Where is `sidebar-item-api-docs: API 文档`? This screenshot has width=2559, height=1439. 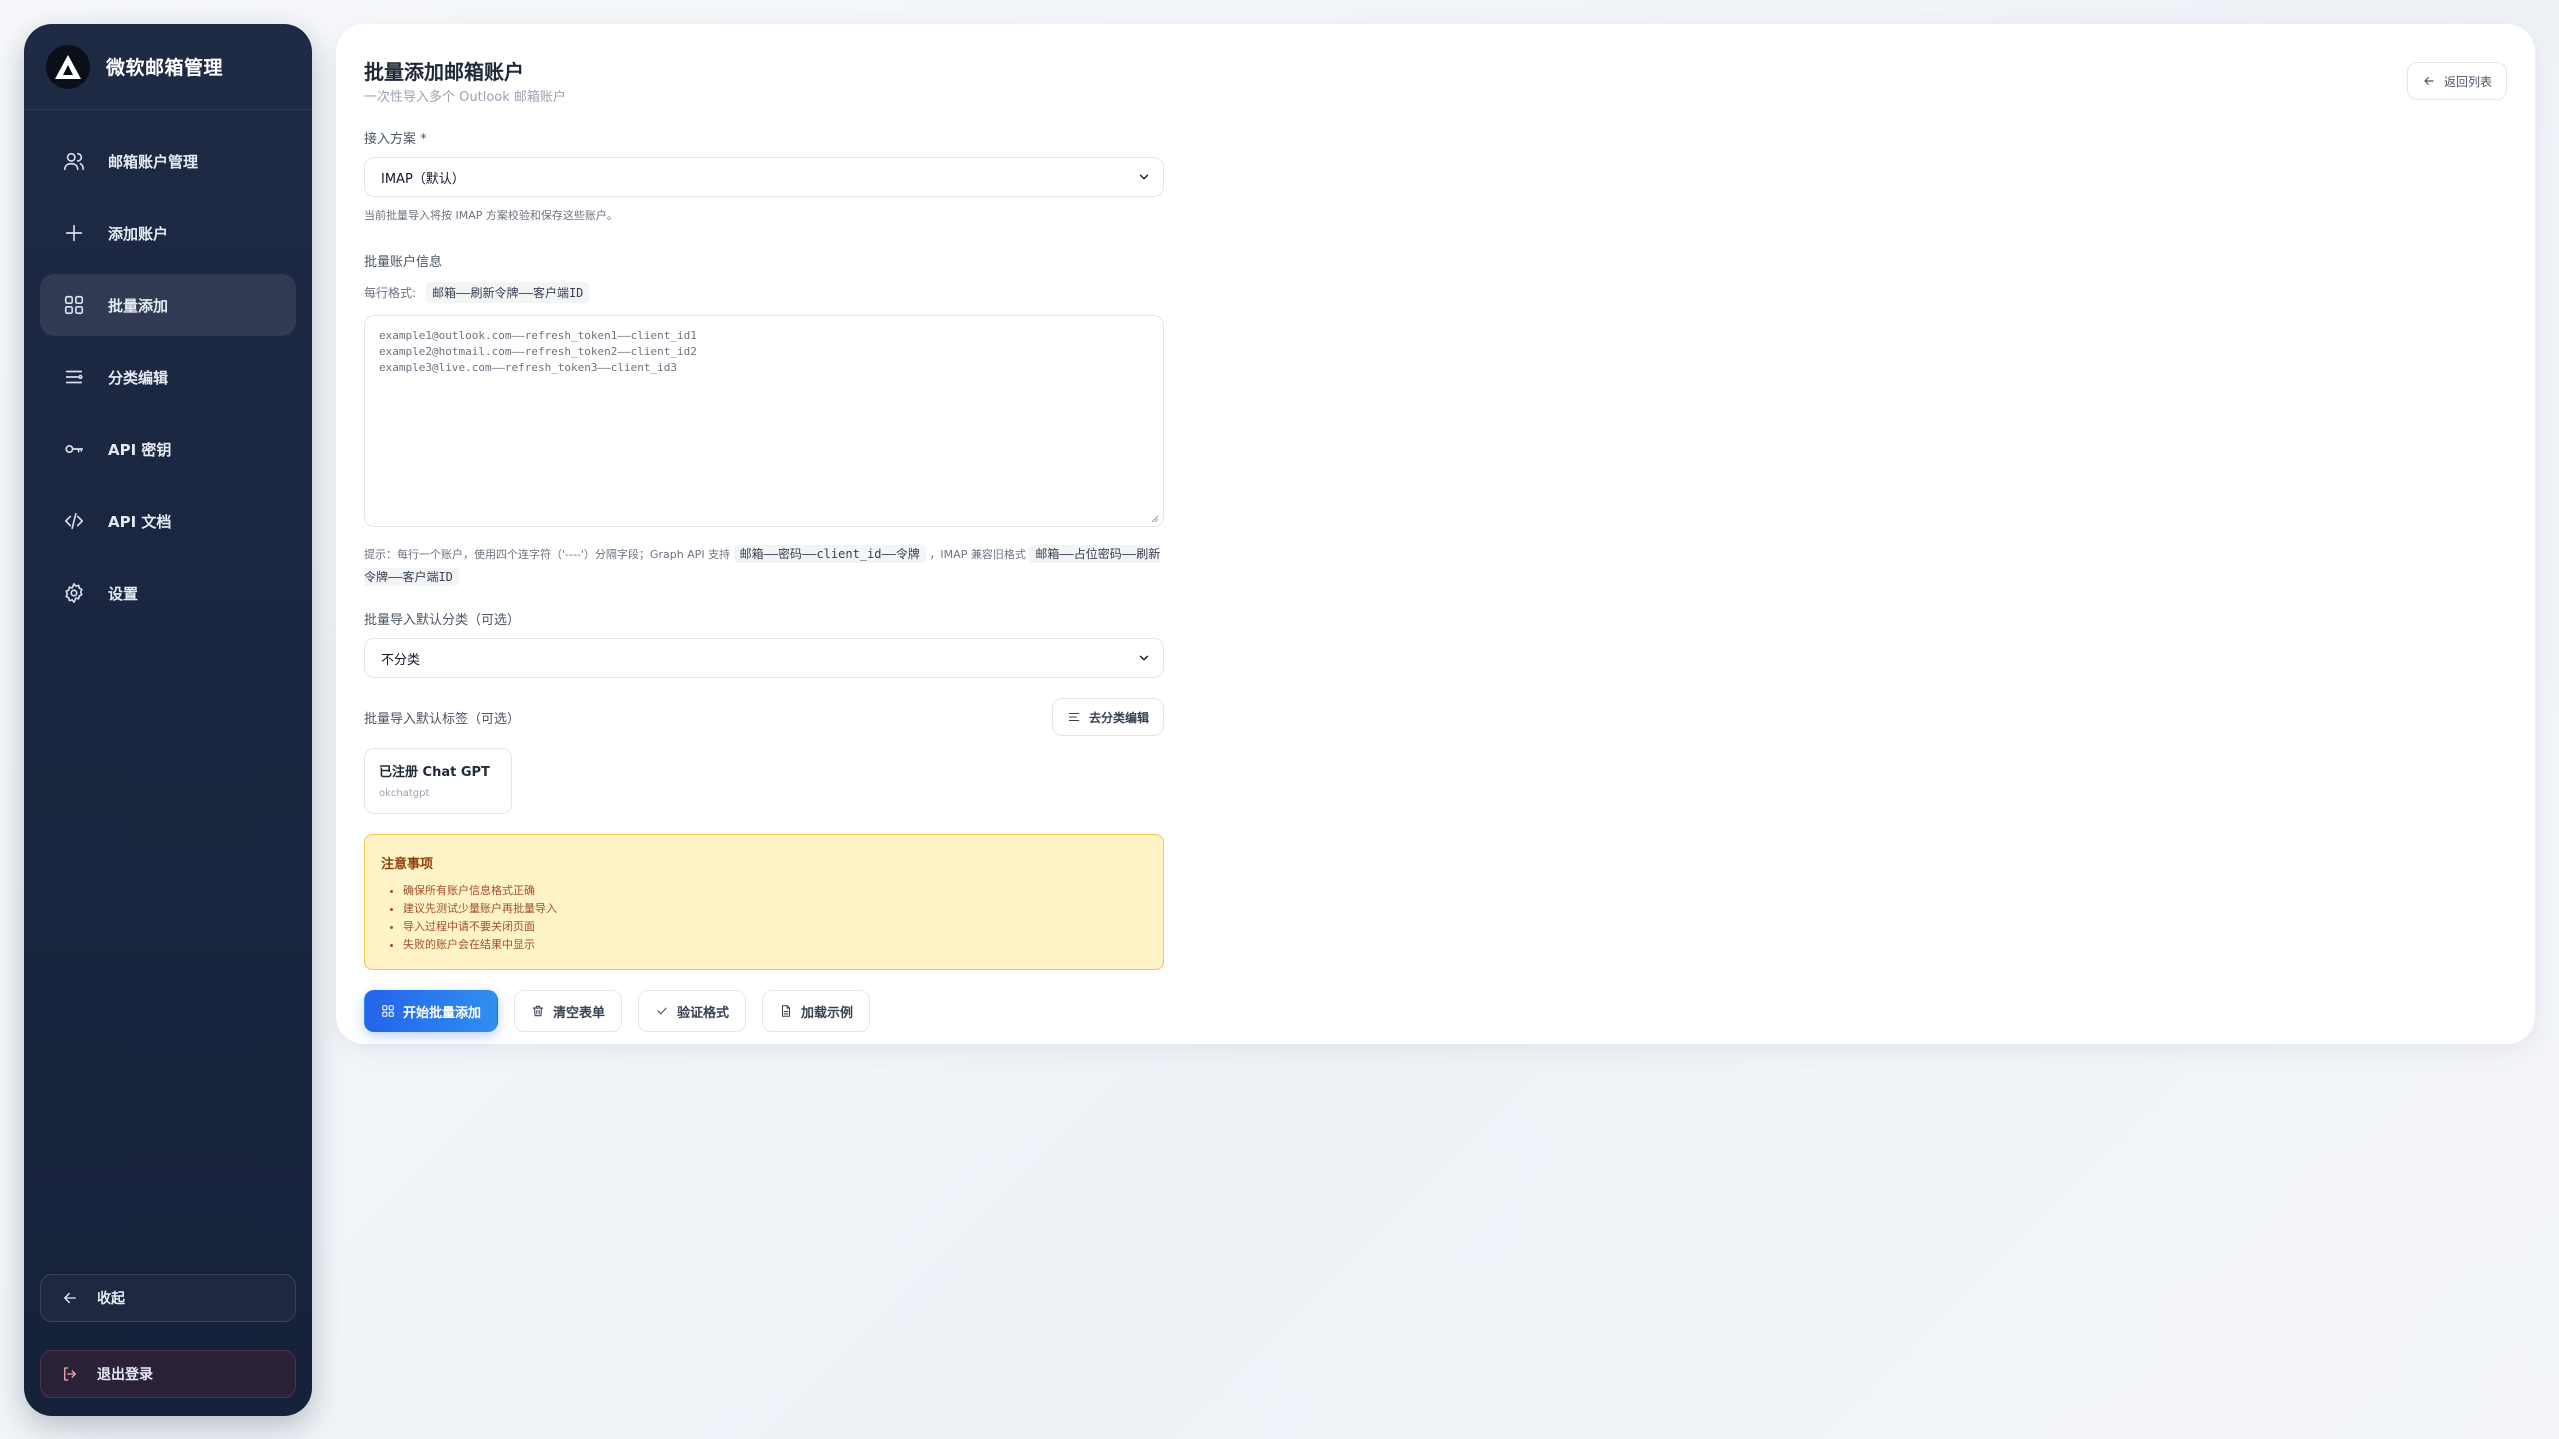
sidebar-item-api-docs: API 文档 is located at coordinates (168, 521).